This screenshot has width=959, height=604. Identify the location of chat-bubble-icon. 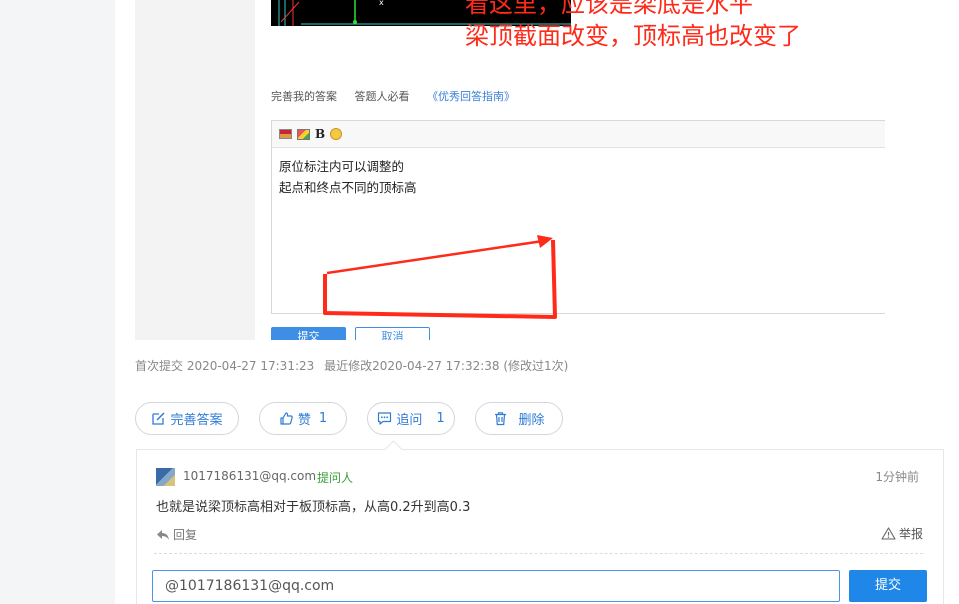
(385, 418).